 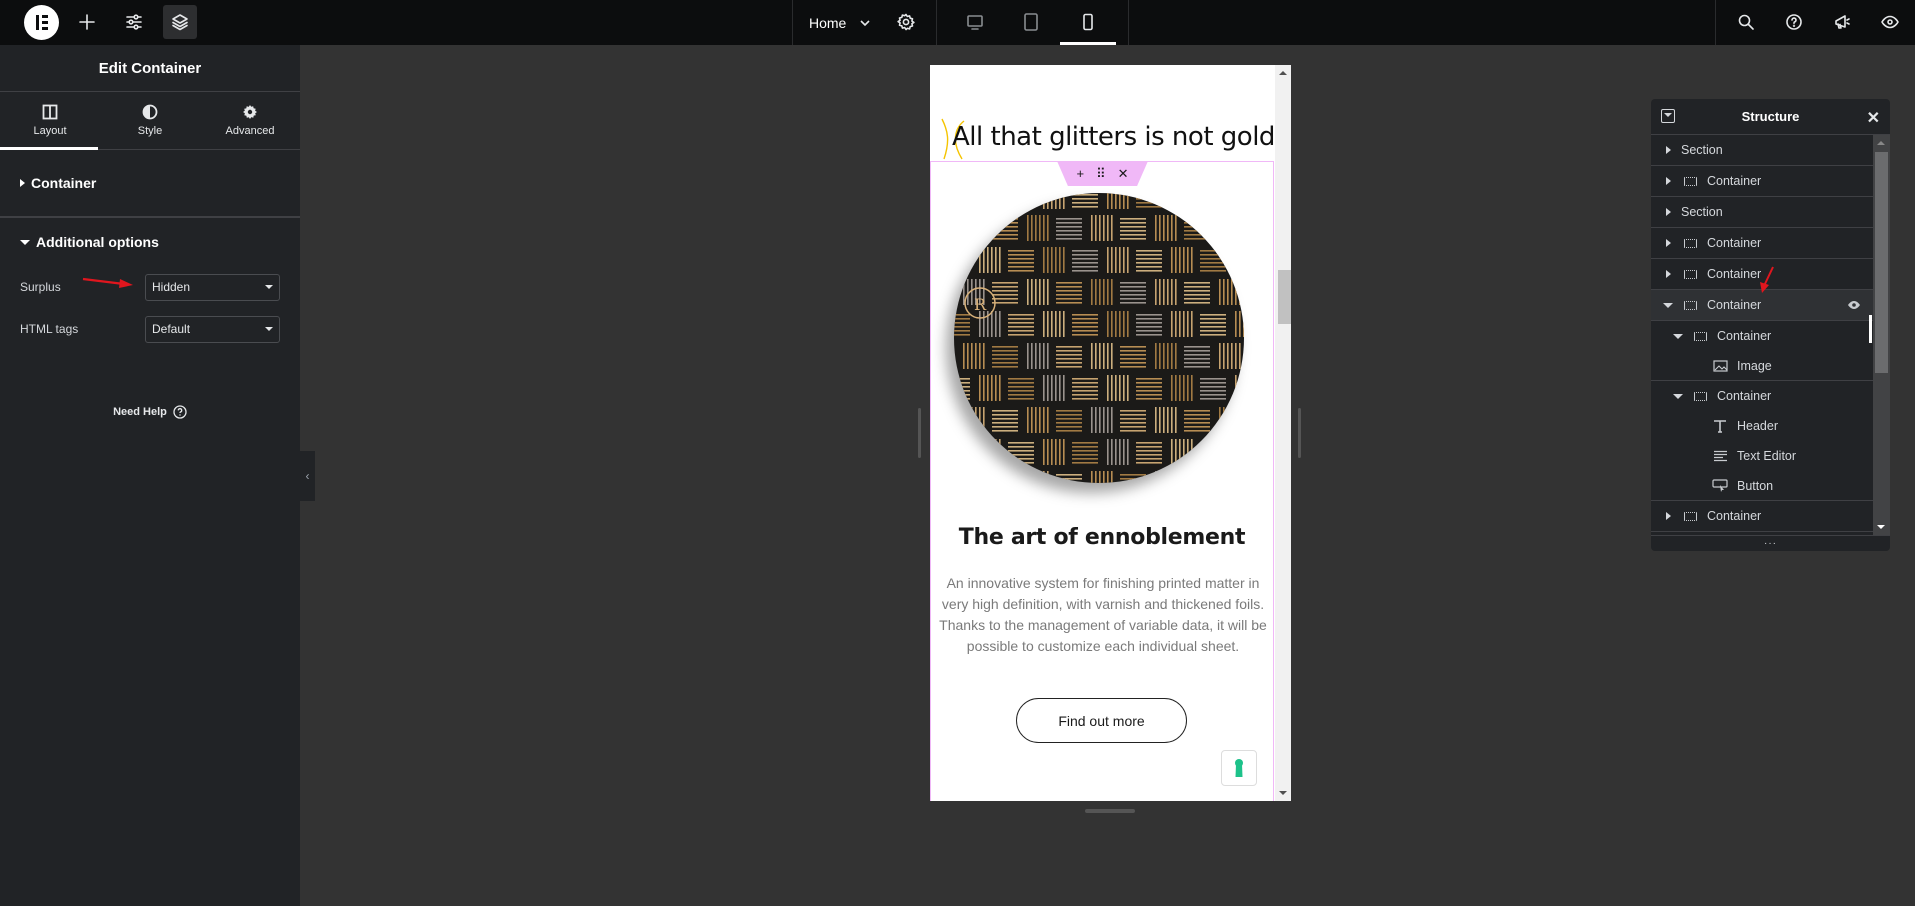 I want to click on eye-icon, so click(x=1890, y=22).